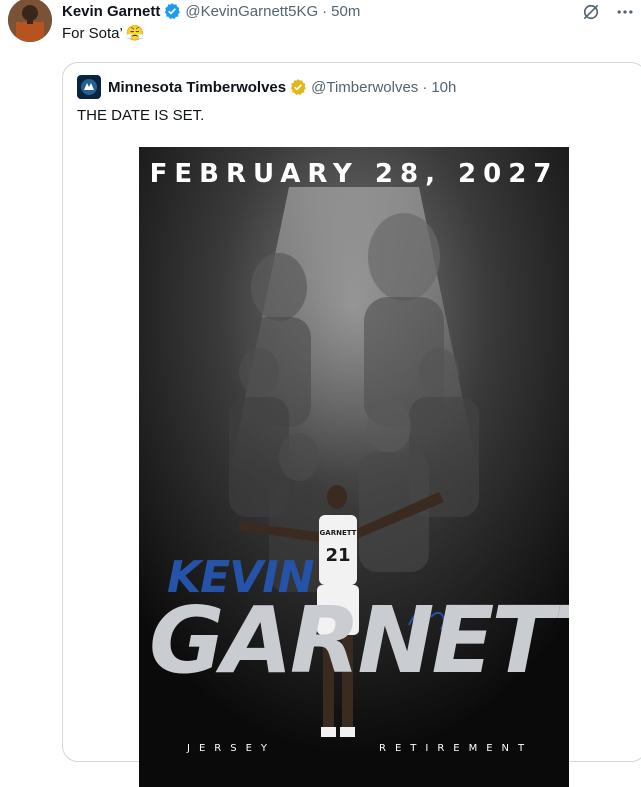 The height and width of the screenshot is (787, 641). I want to click on tweet-header: Kevin Garnett @KevinGarnett5KG · 50m, so click(211, 11).